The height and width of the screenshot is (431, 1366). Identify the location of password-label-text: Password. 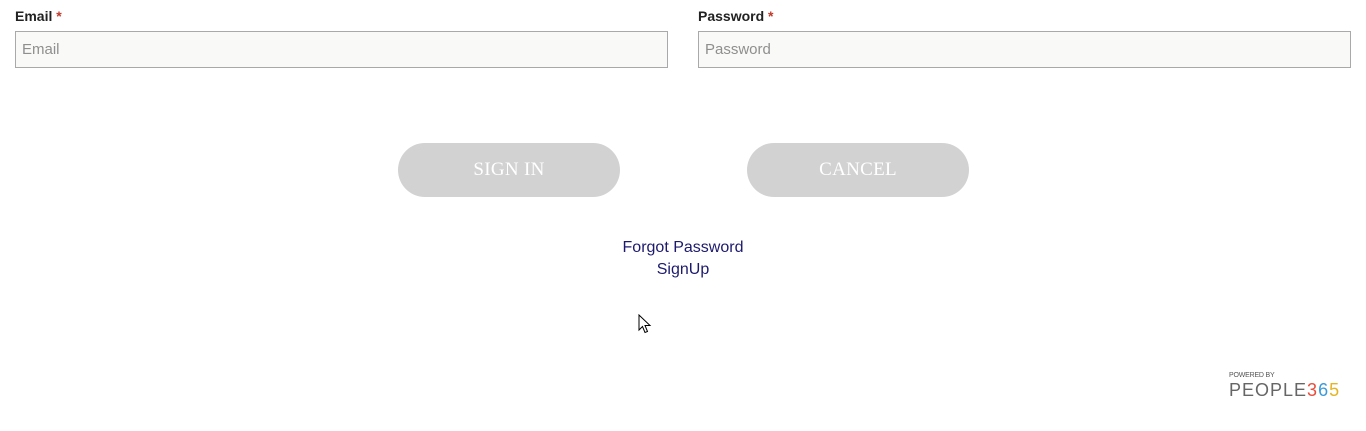
(731, 16).